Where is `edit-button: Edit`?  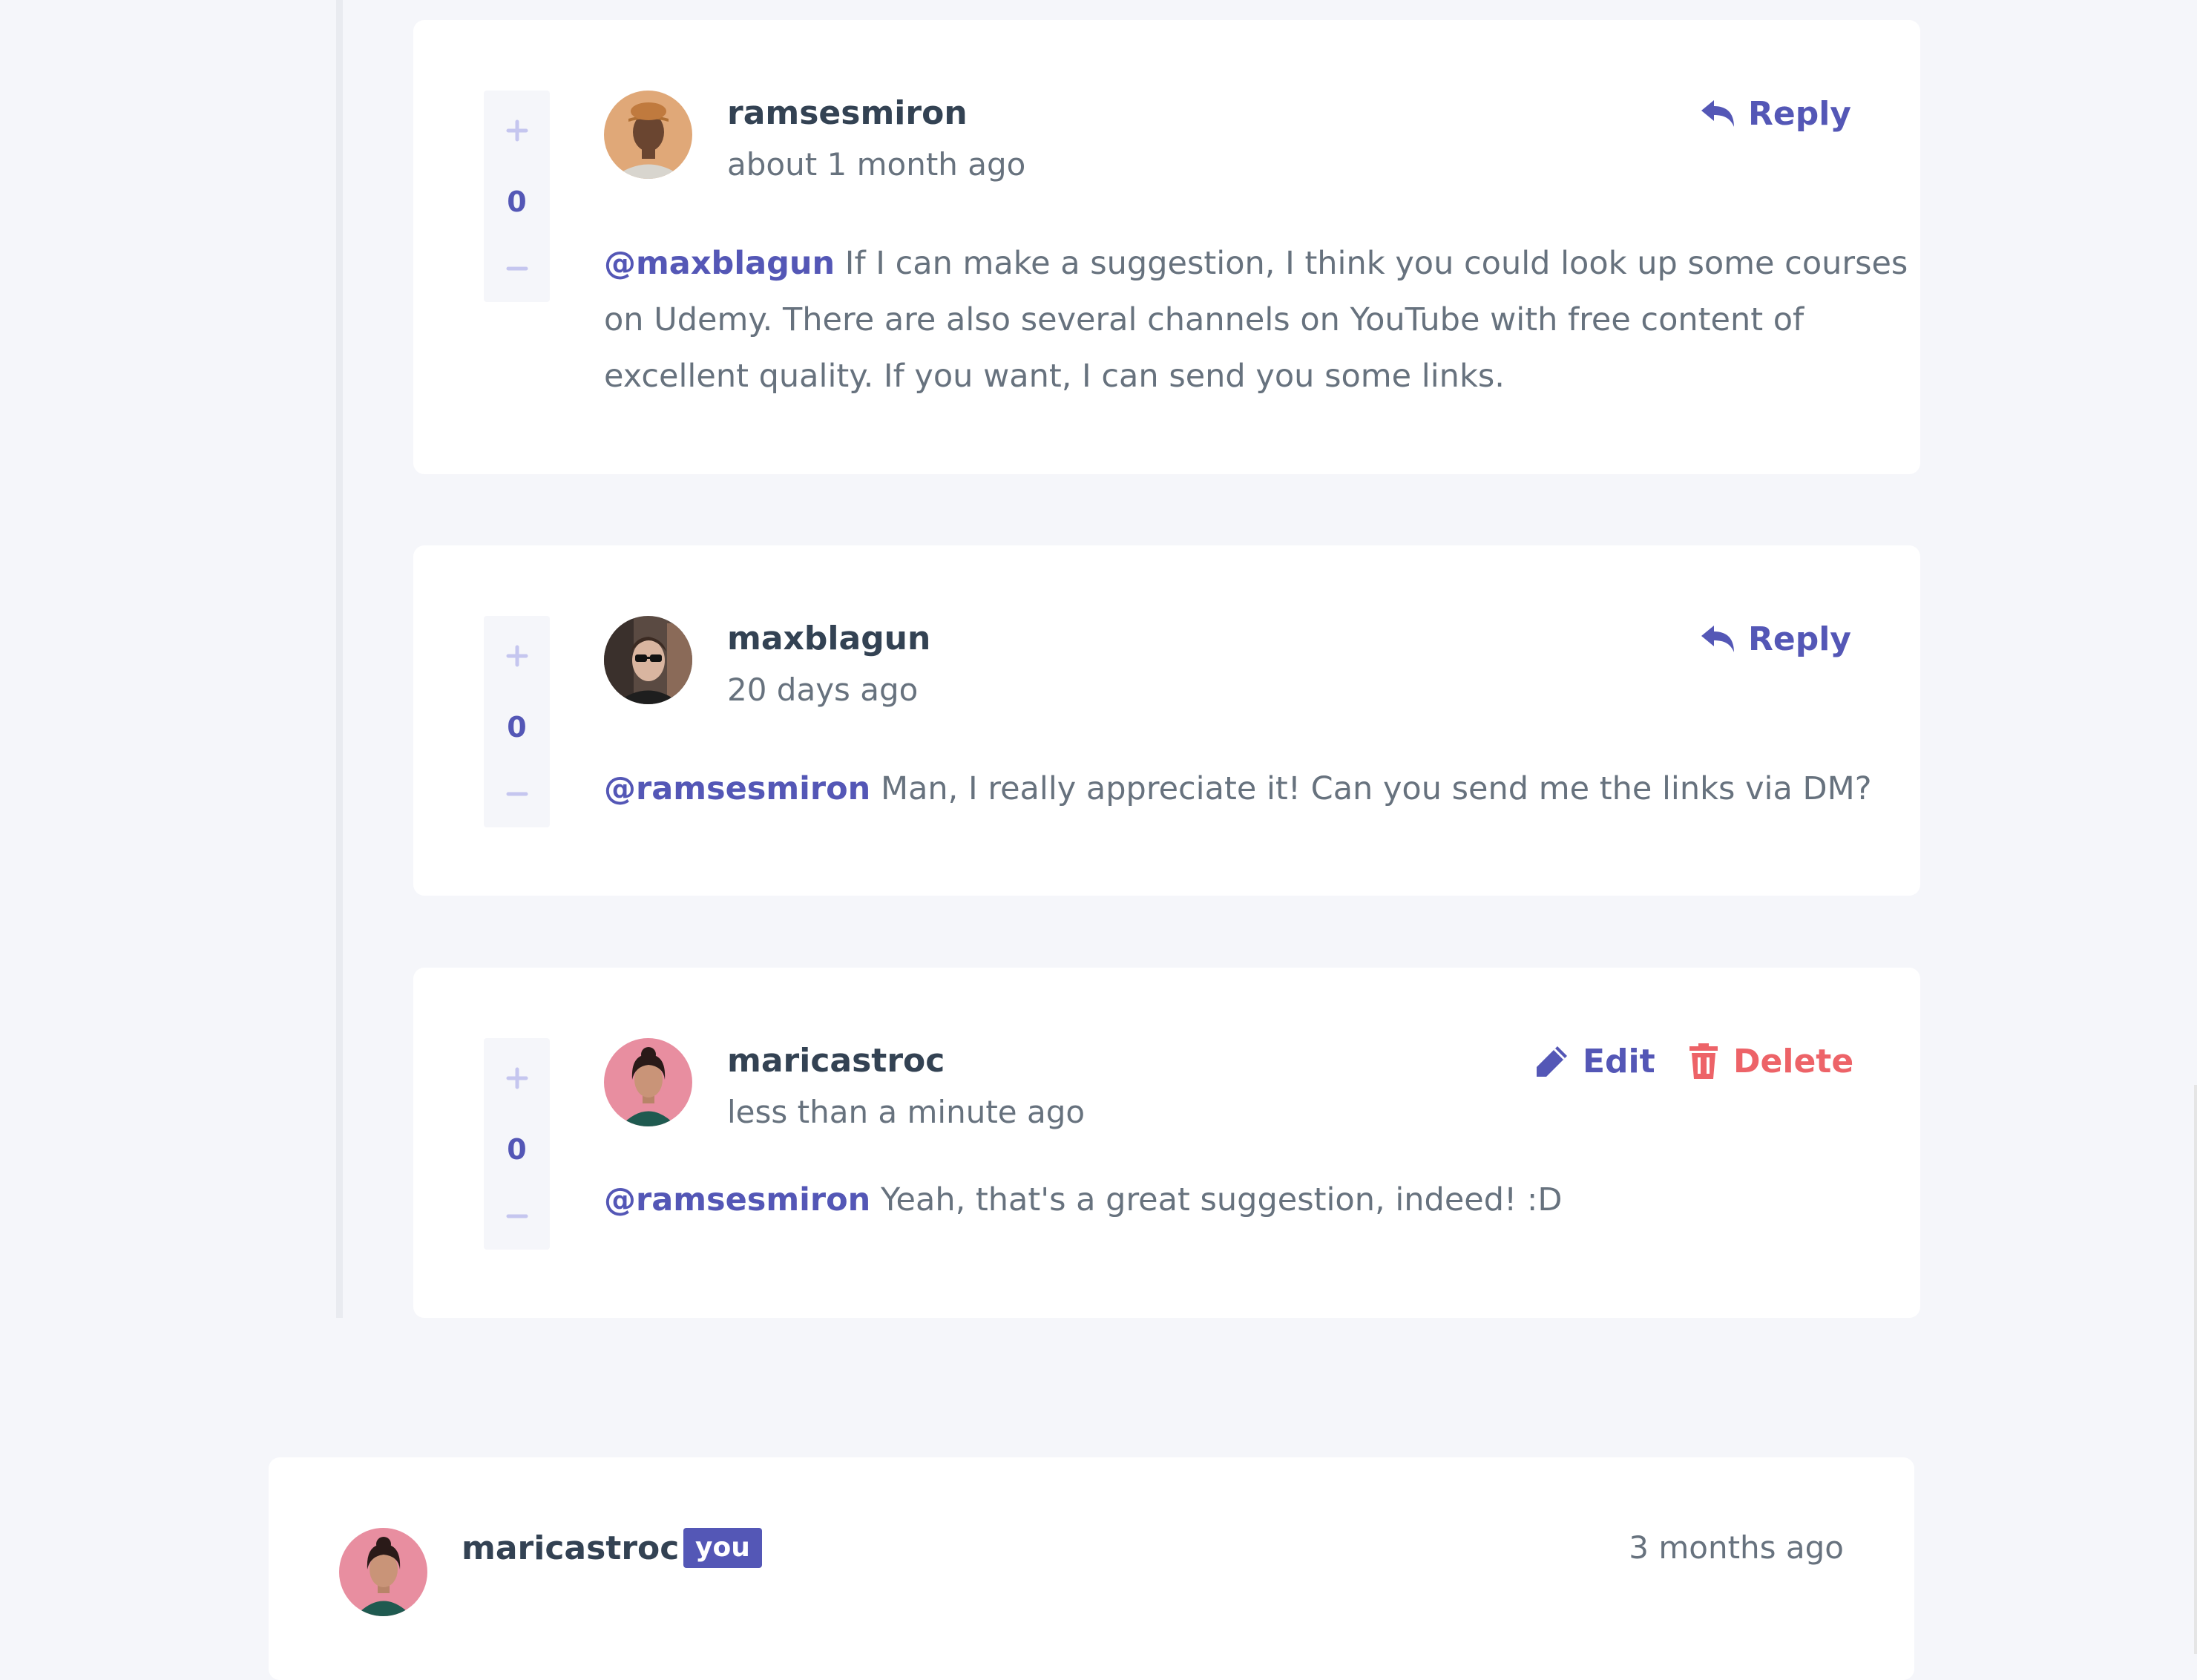
edit-button: Edit is located at coordinates (1595, 1061).